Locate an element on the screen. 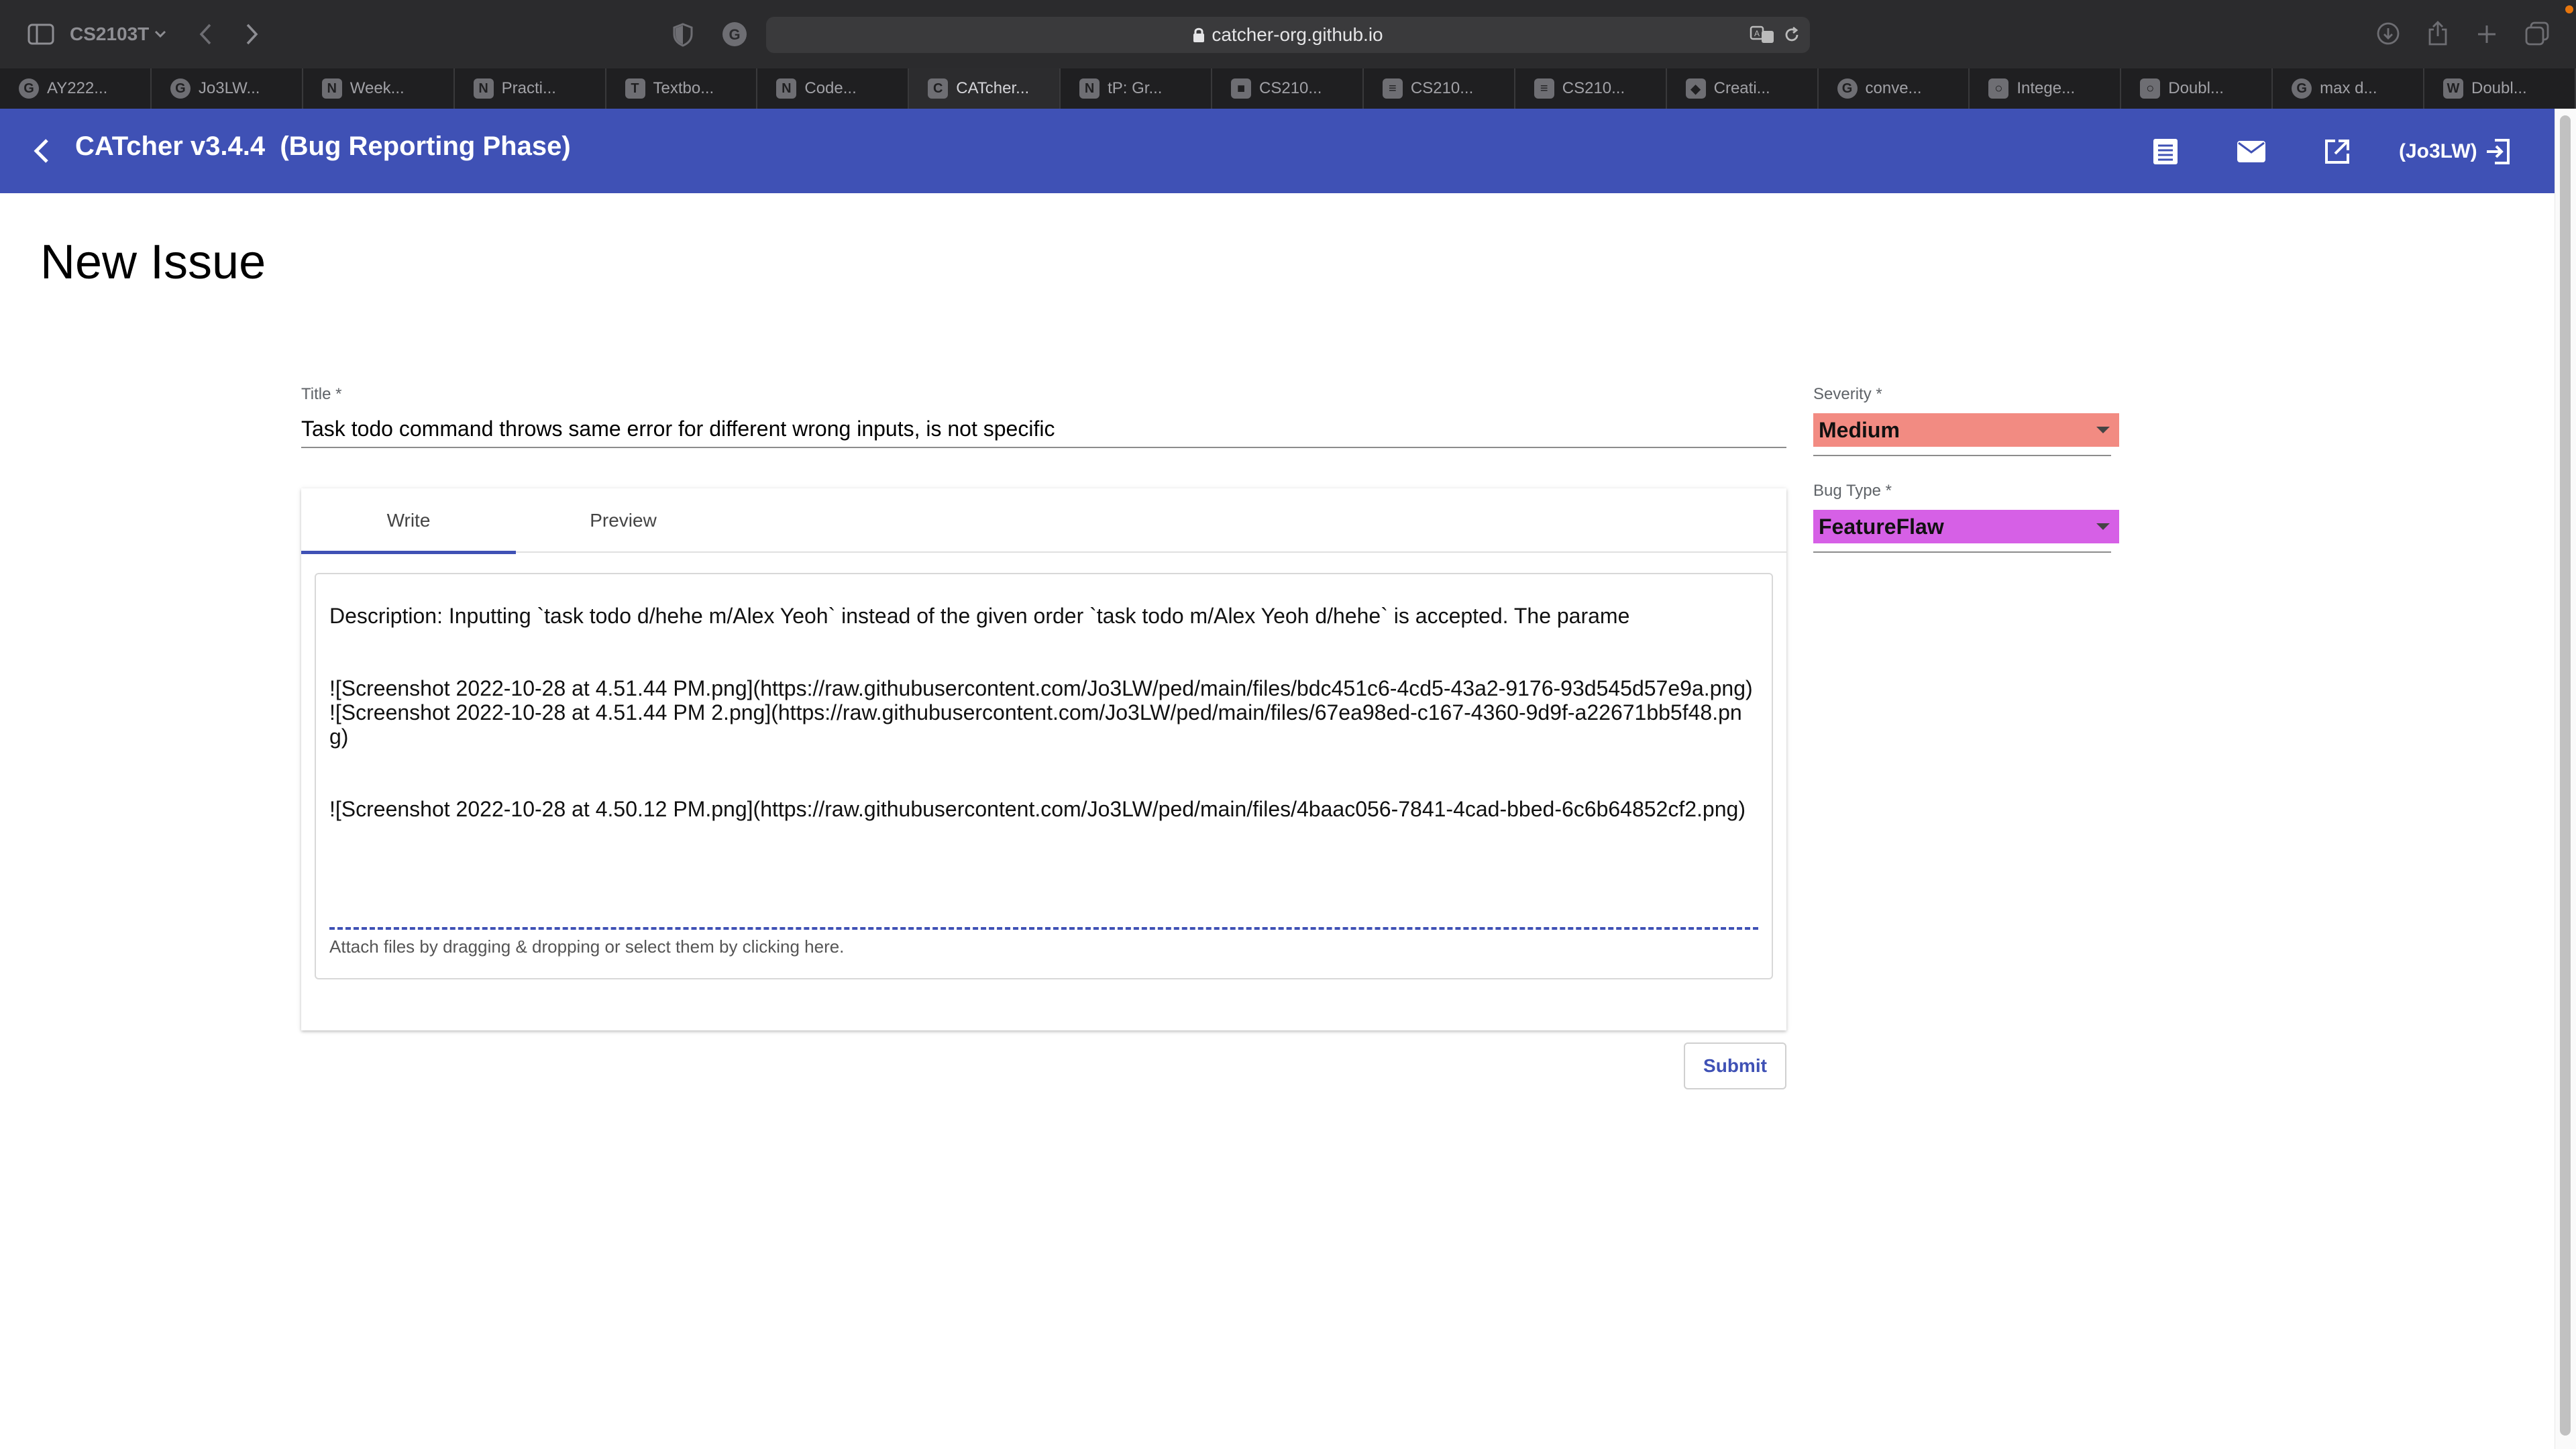 Image resolution: width=2576 pixels, height=1449 pixels. app-title: CATcher v3.4.4 (Bug Reporting Phase) is located at coordinates (323, 146).